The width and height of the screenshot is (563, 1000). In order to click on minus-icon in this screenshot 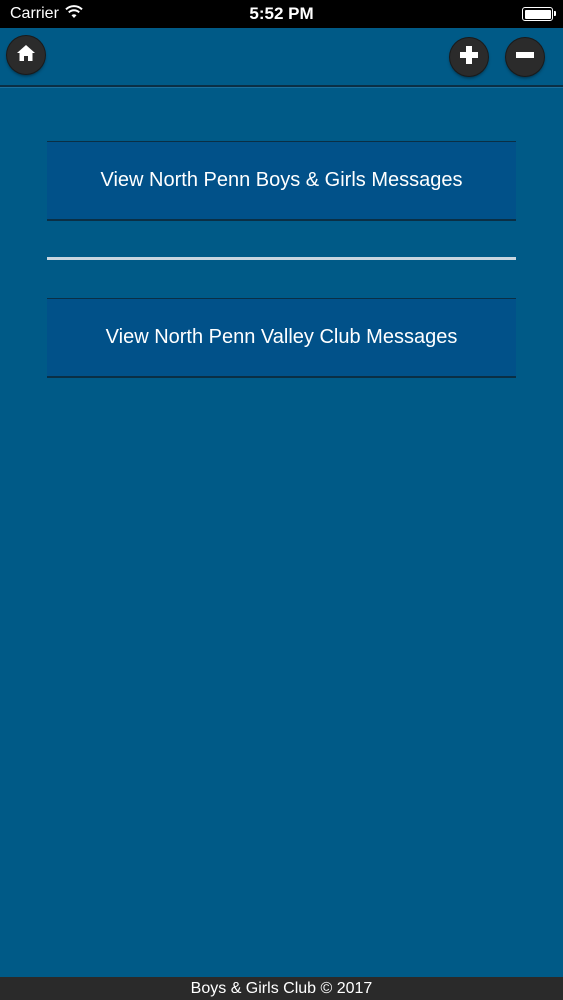, I will do `click(525, 57)`.